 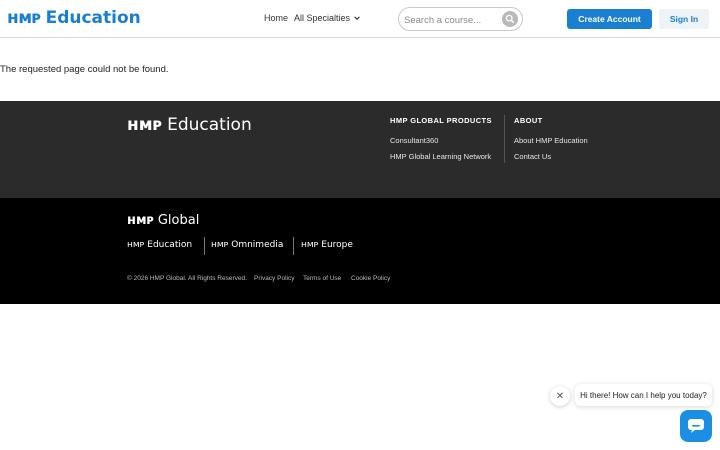 What do you see at coordinates (322, 278) in the screenshot?
I see `terms-of-use-link: Terms of Use` at bounding box center [322, 278].